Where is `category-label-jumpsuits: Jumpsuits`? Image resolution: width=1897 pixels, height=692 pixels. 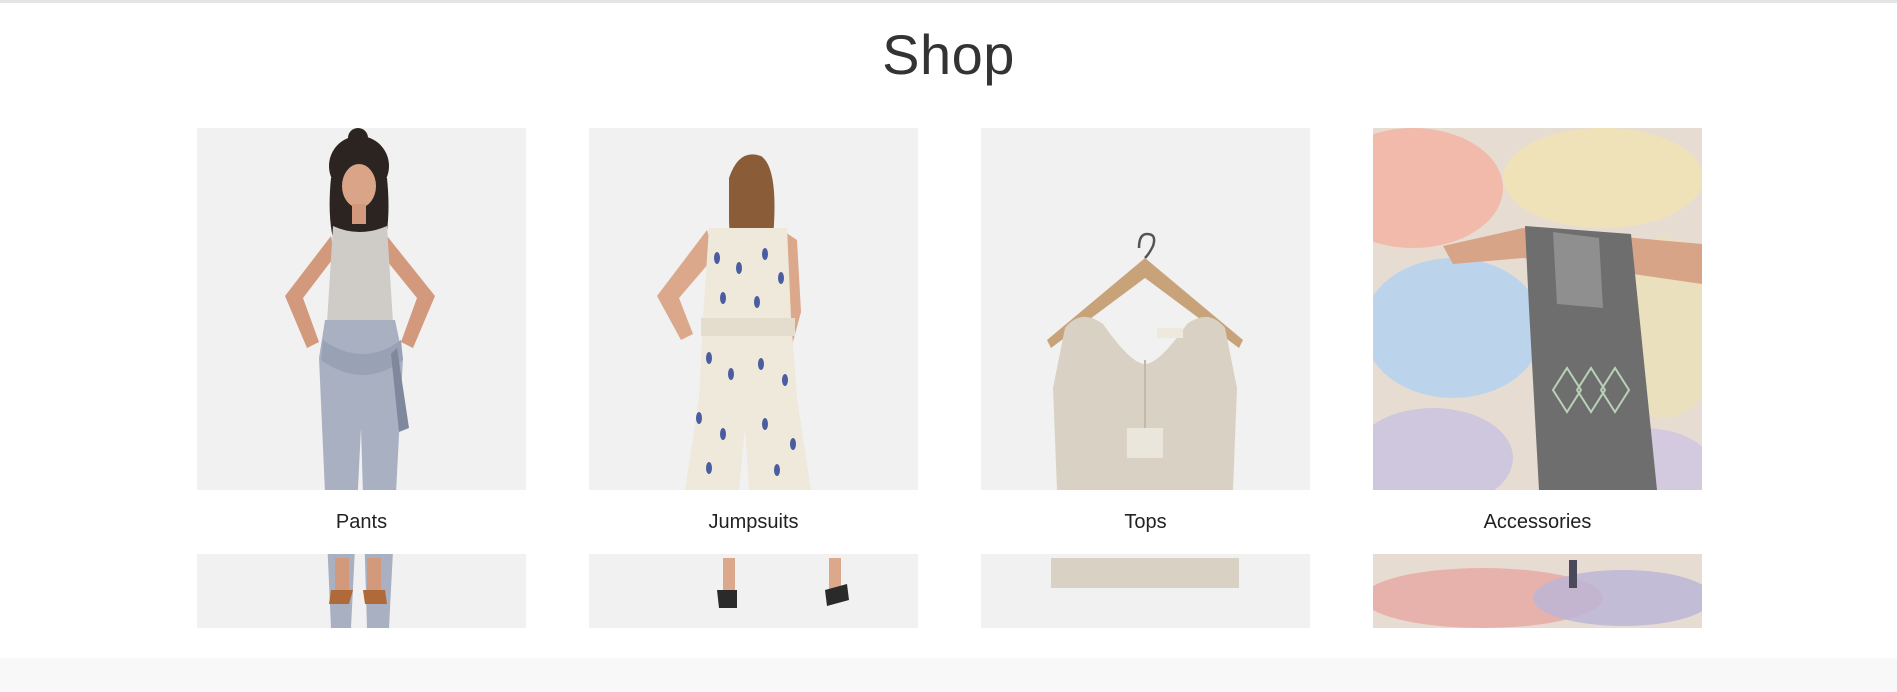
category-label-jumpsuits: Jumpsuits is located at coordinates (753, 522).